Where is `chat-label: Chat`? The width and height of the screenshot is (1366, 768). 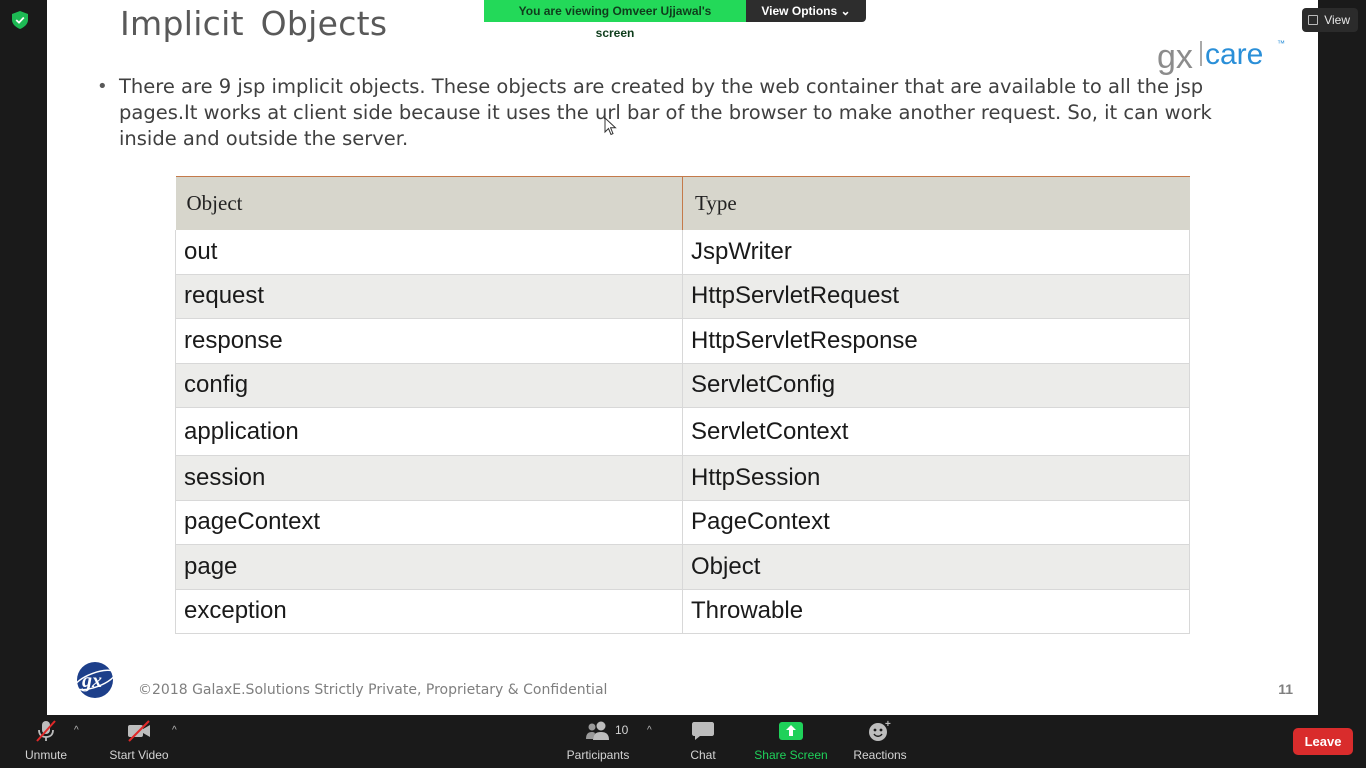
chat-label: Chat is located at coordinates (703, 755).